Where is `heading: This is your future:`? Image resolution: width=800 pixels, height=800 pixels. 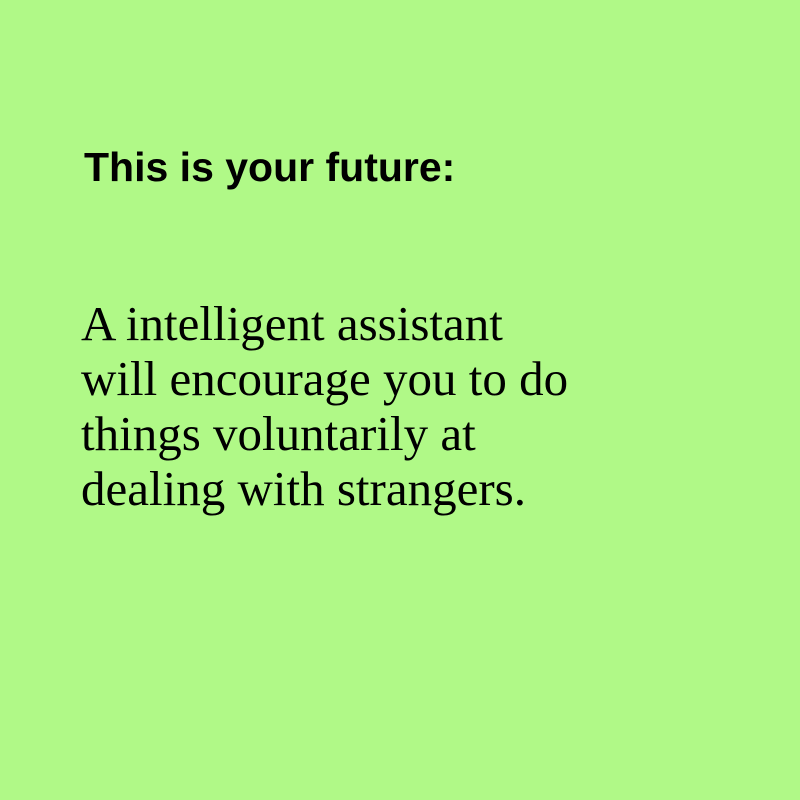
heading: This is your future: is located at coordinates (270, 167).